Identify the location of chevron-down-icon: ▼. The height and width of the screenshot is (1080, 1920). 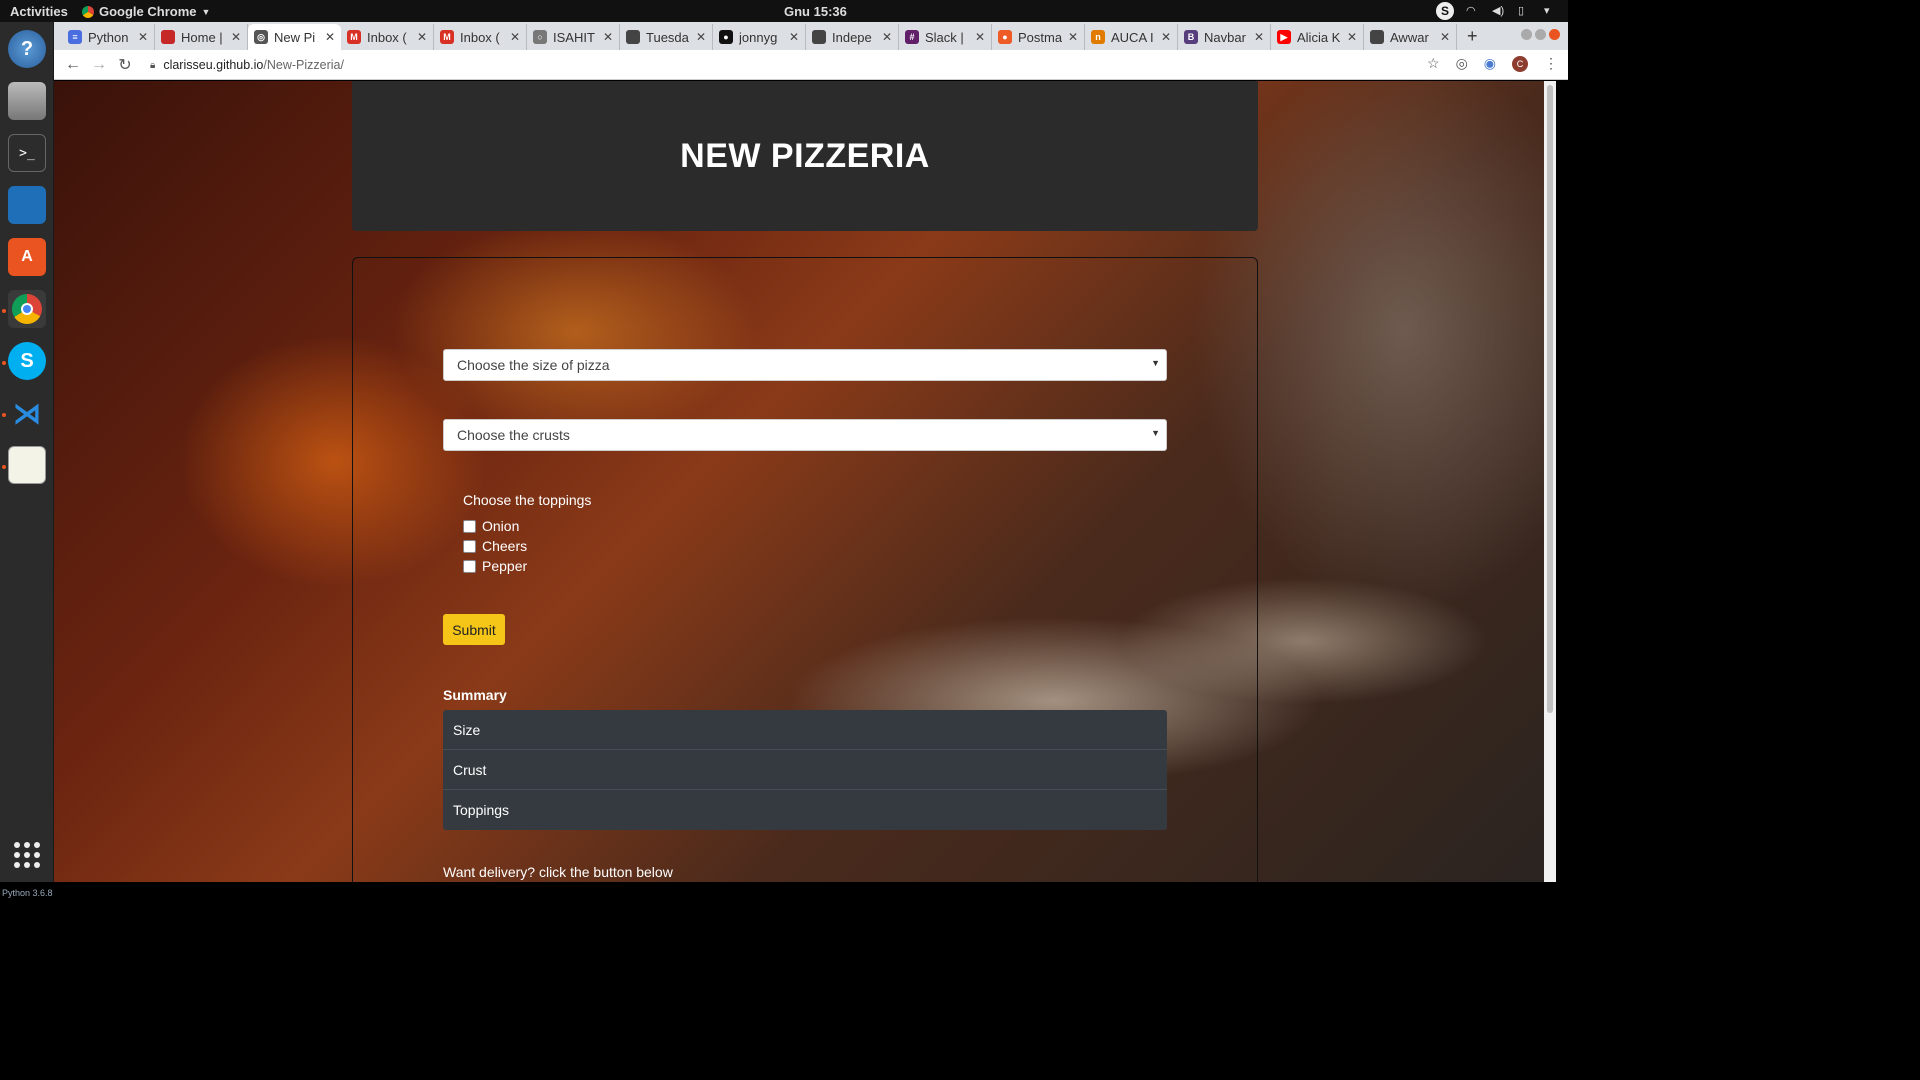
(206, 11).